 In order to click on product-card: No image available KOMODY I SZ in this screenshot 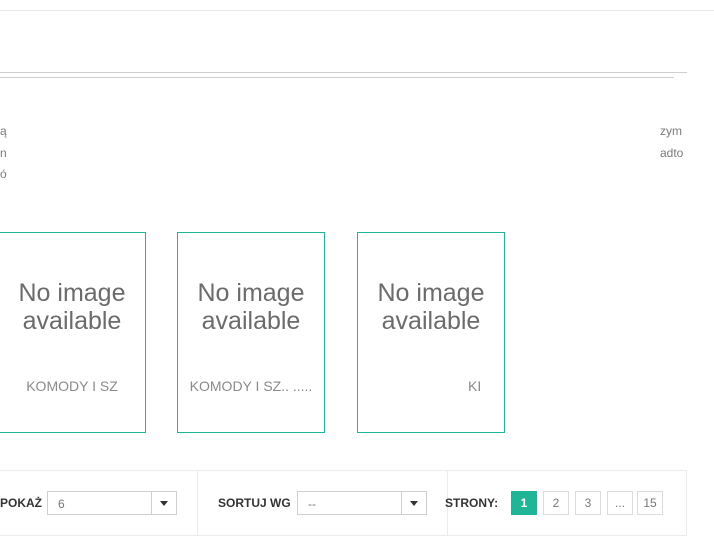, I will do `click(73, 332)`.